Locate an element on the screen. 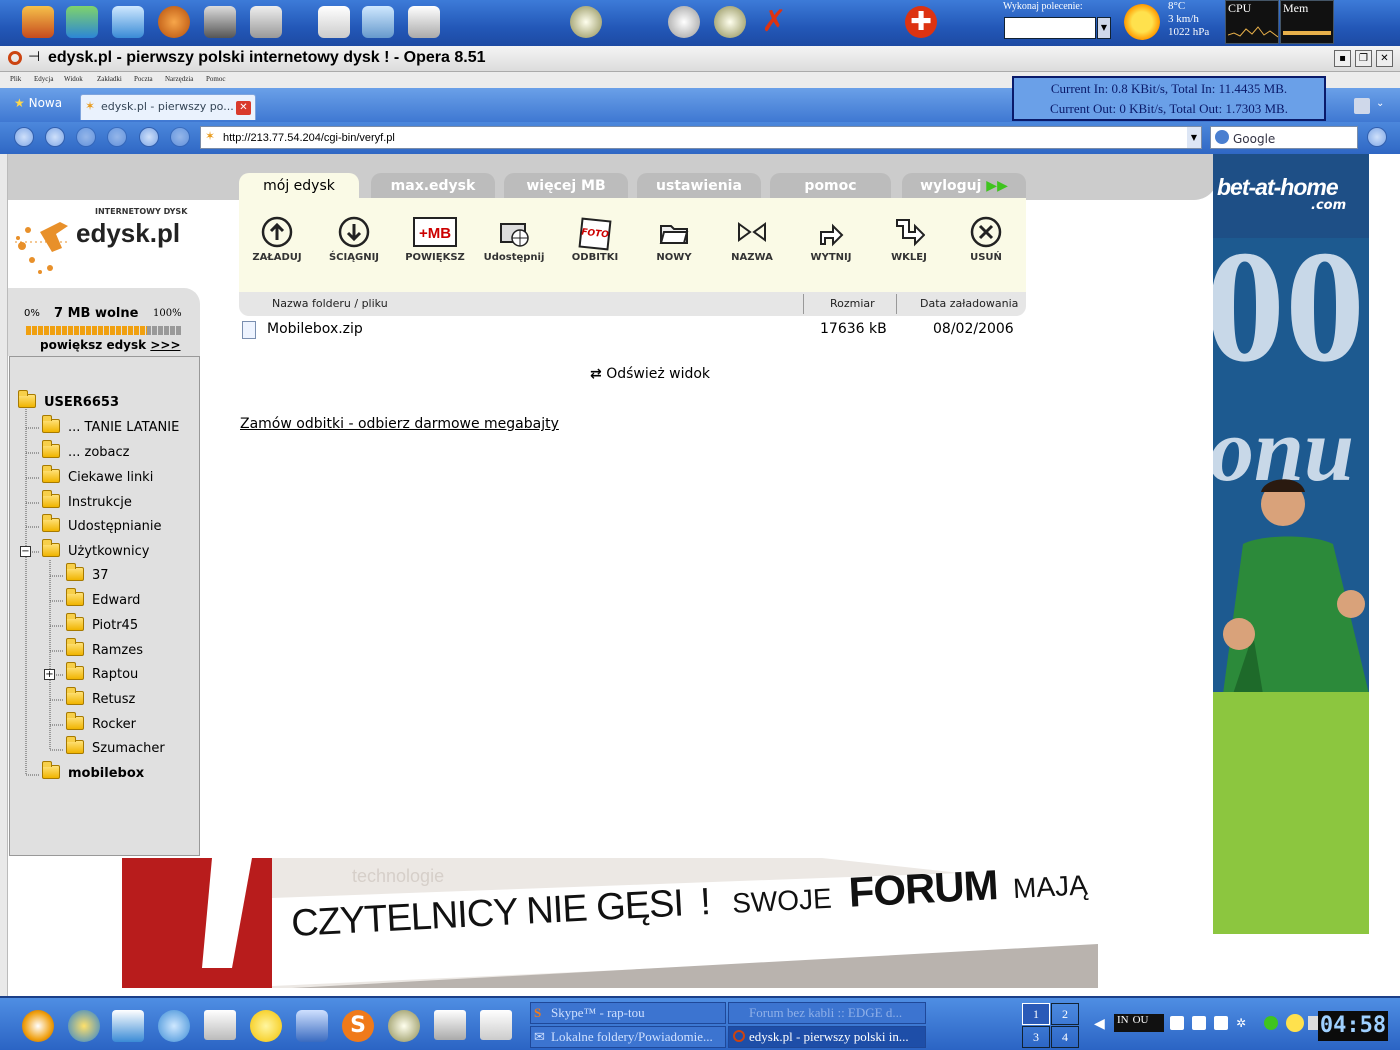  col-date-header: Data załadowania is located at coordinates (969, 303).